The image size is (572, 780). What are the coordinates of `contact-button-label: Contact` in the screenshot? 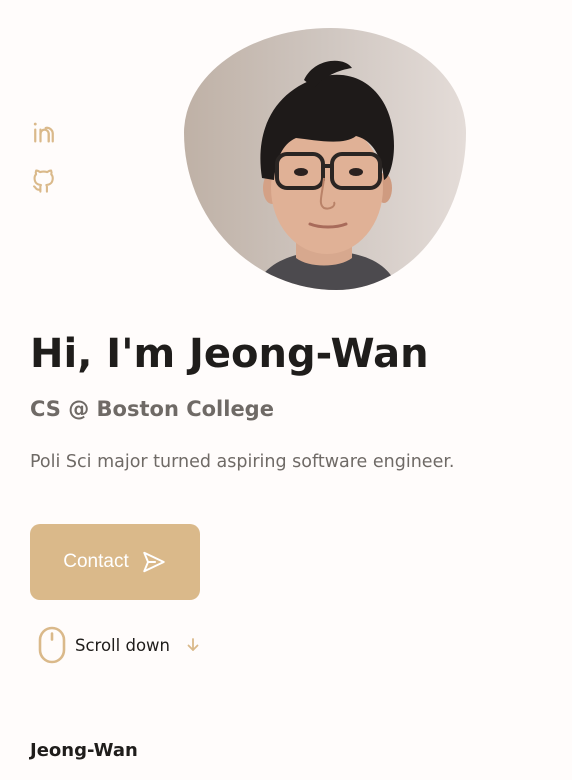 It's located at (96, 561).